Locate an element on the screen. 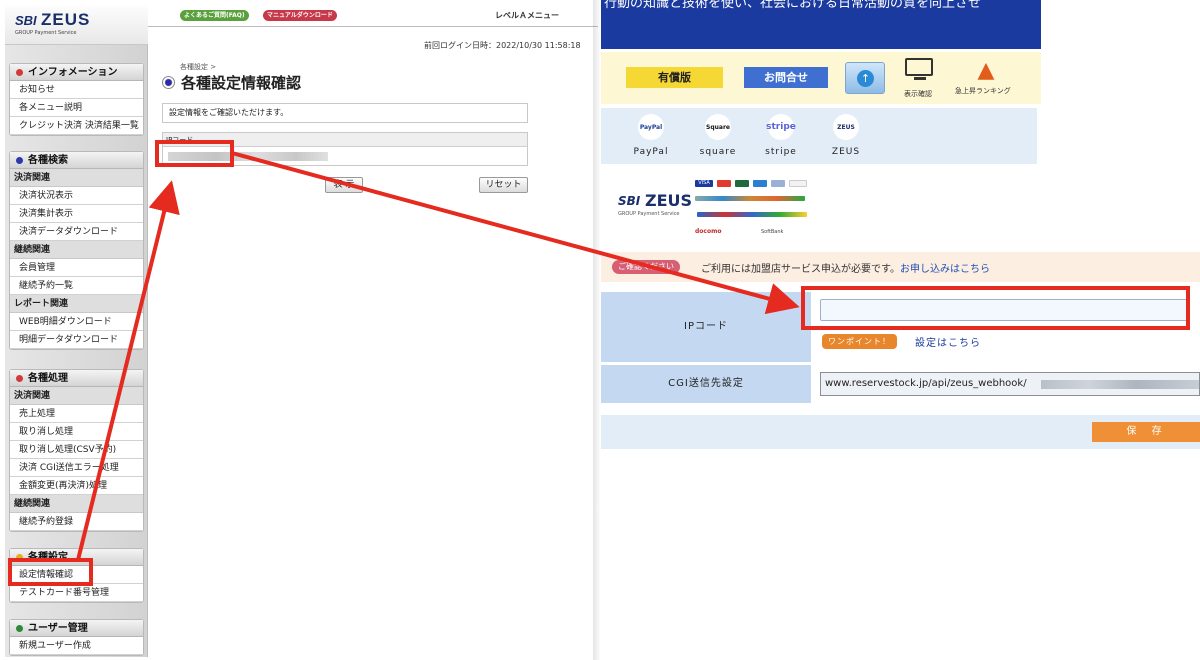 This screenshot has height=660, width=1200. arrow-to-ip-code is located at coordinates (128, 370).